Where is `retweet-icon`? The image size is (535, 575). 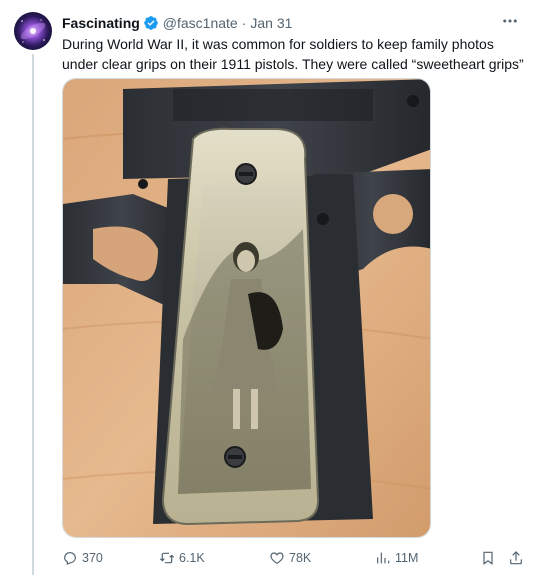 retweet-icon is located at coordinates (167, 558).